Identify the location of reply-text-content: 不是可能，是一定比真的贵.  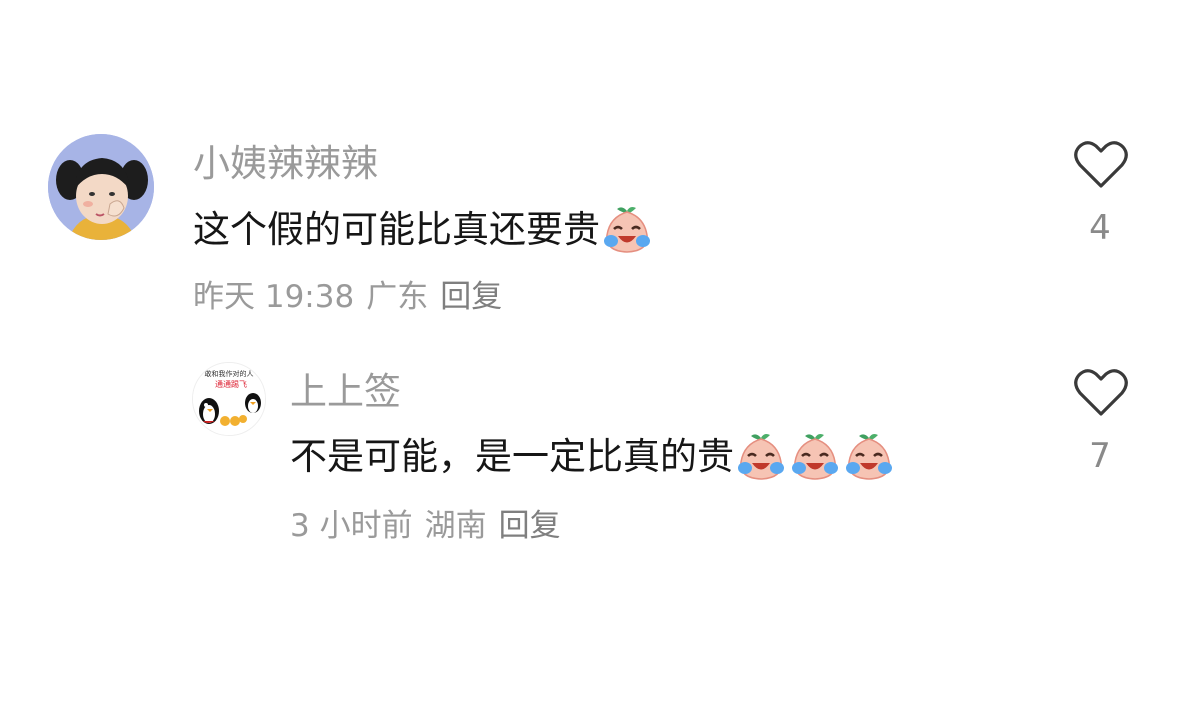
(512, 456).